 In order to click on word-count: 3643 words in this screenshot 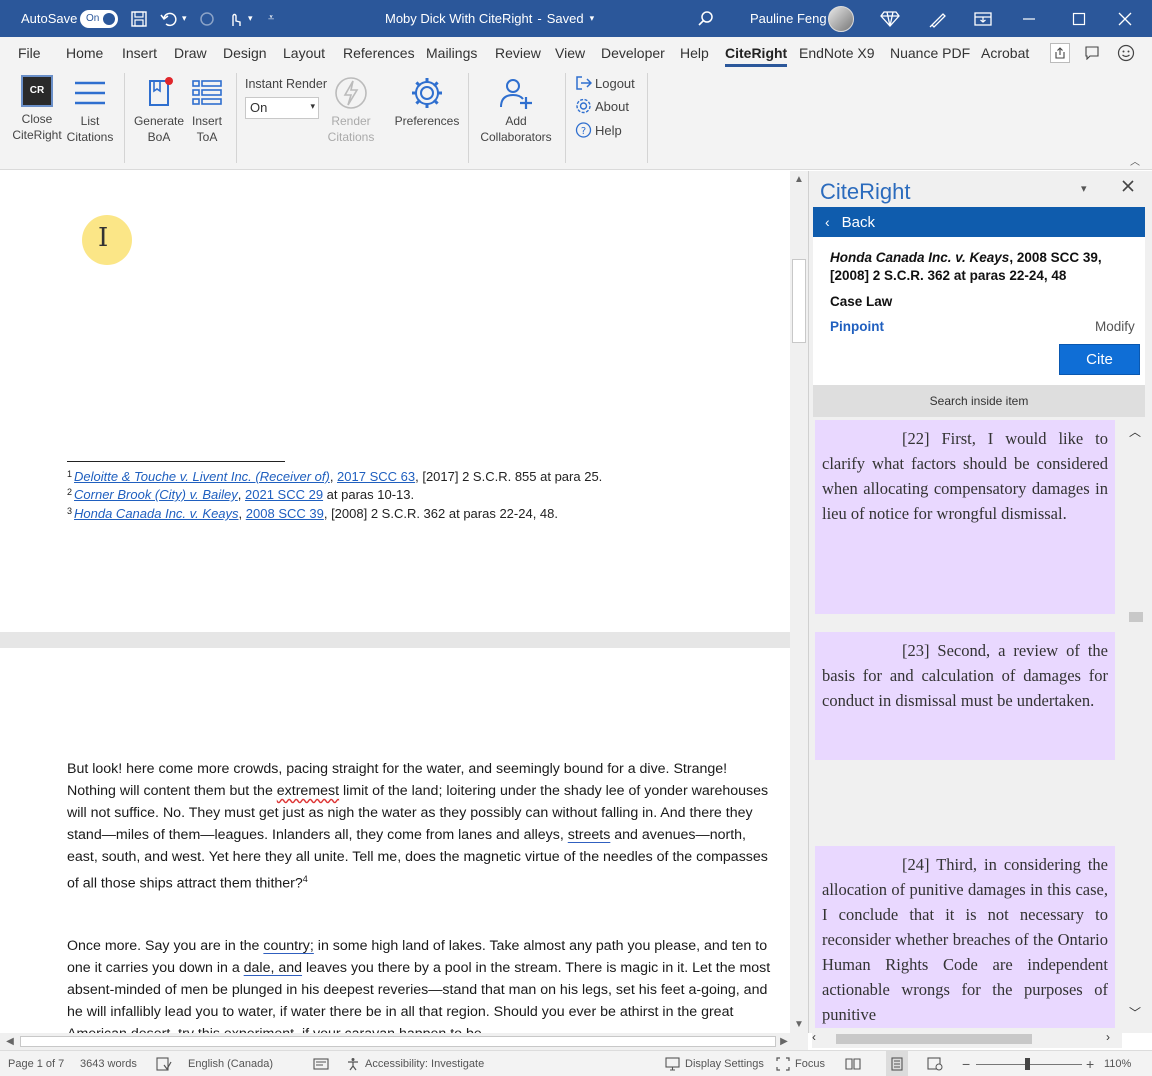, I will do `click(108, 1063)`.